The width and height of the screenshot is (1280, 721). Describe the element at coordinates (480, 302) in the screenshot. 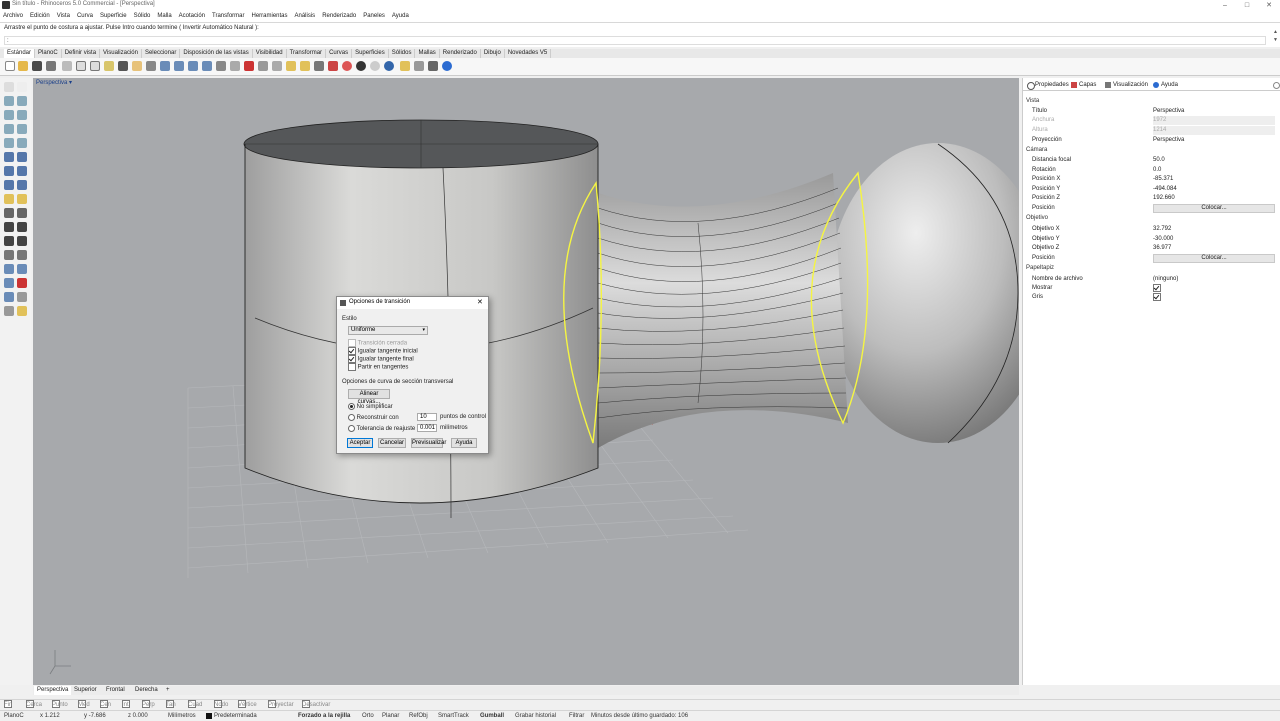

I see `dialog-close-icon: ✕` at that location.